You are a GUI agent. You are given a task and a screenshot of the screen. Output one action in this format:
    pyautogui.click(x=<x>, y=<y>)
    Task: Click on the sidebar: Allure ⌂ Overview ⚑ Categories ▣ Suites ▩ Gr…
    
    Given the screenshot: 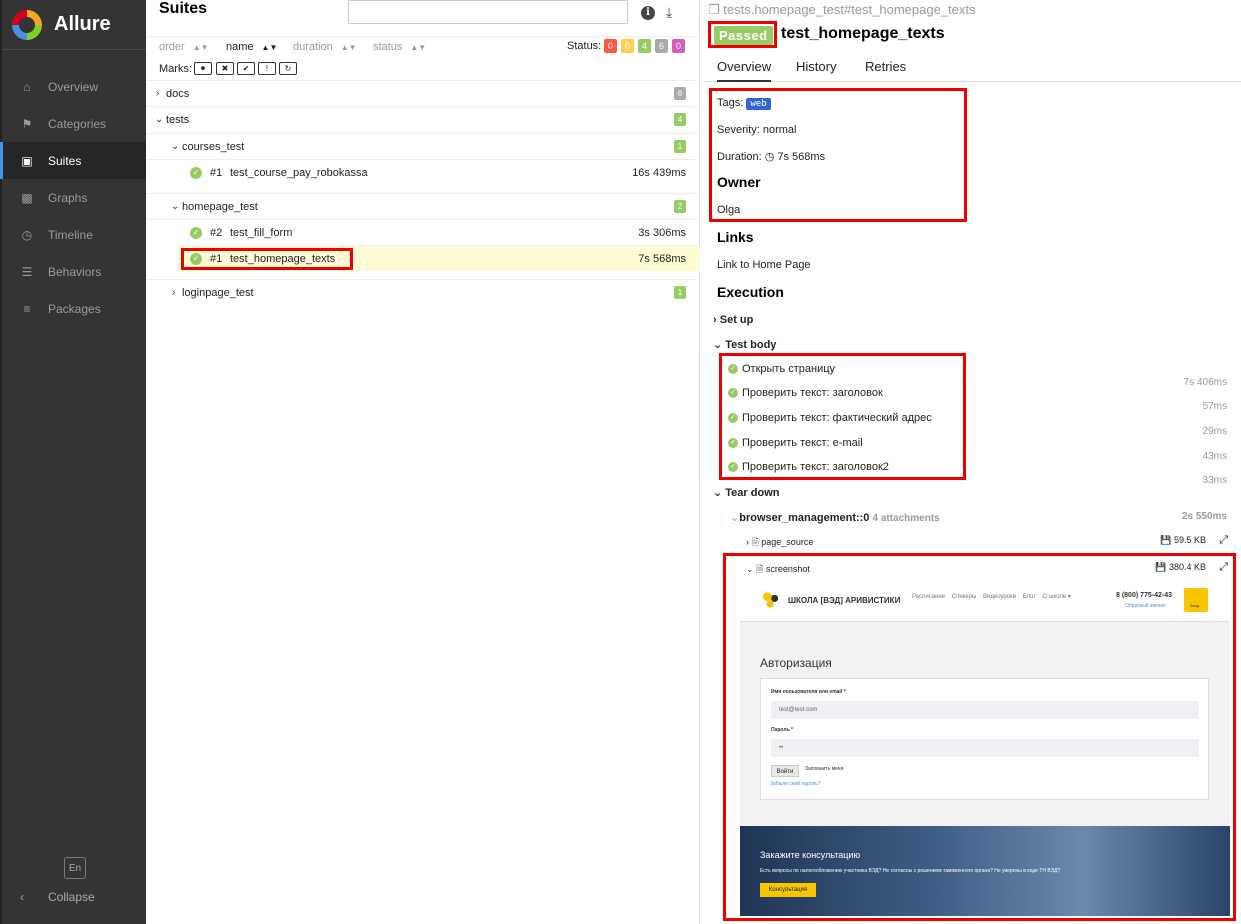 What is the action you would take?
    pyautogui.click(x=73, y=462)
    